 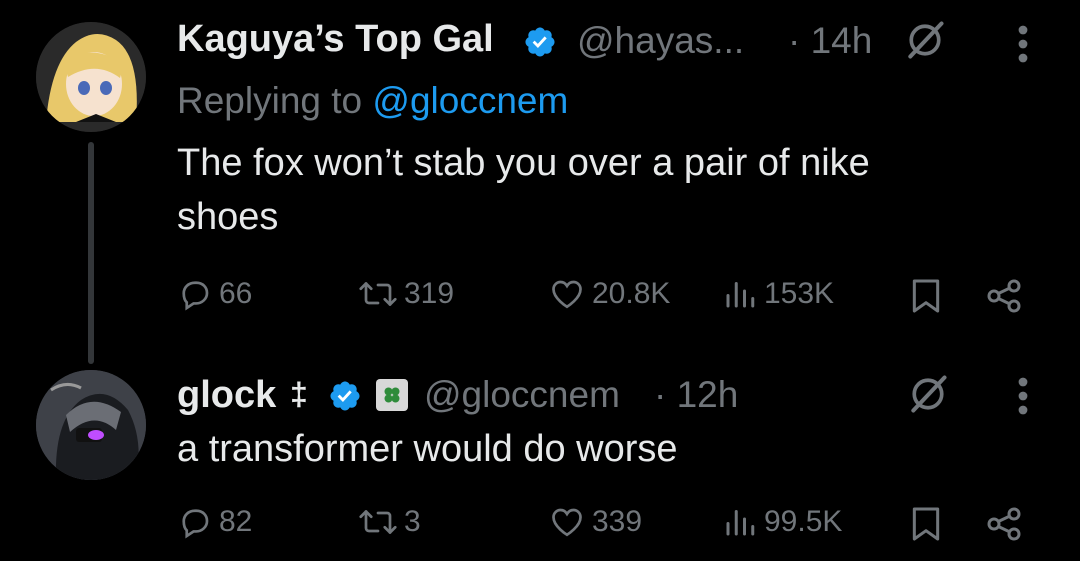 I want to click on like-button: 20.8K, so click(x=609, y=294).